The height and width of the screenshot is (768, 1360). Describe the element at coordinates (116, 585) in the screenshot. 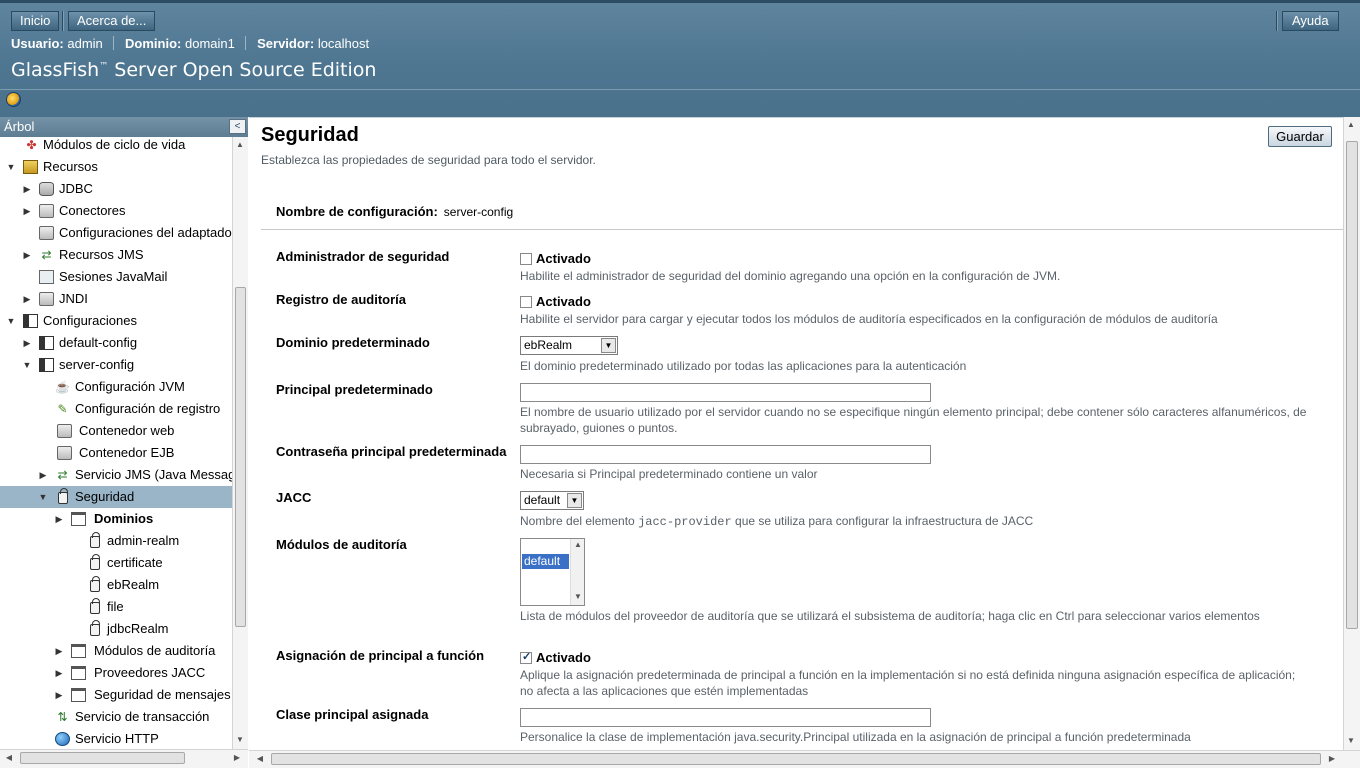

I see `tree-node-ebrealm: ebRealm` at that location.